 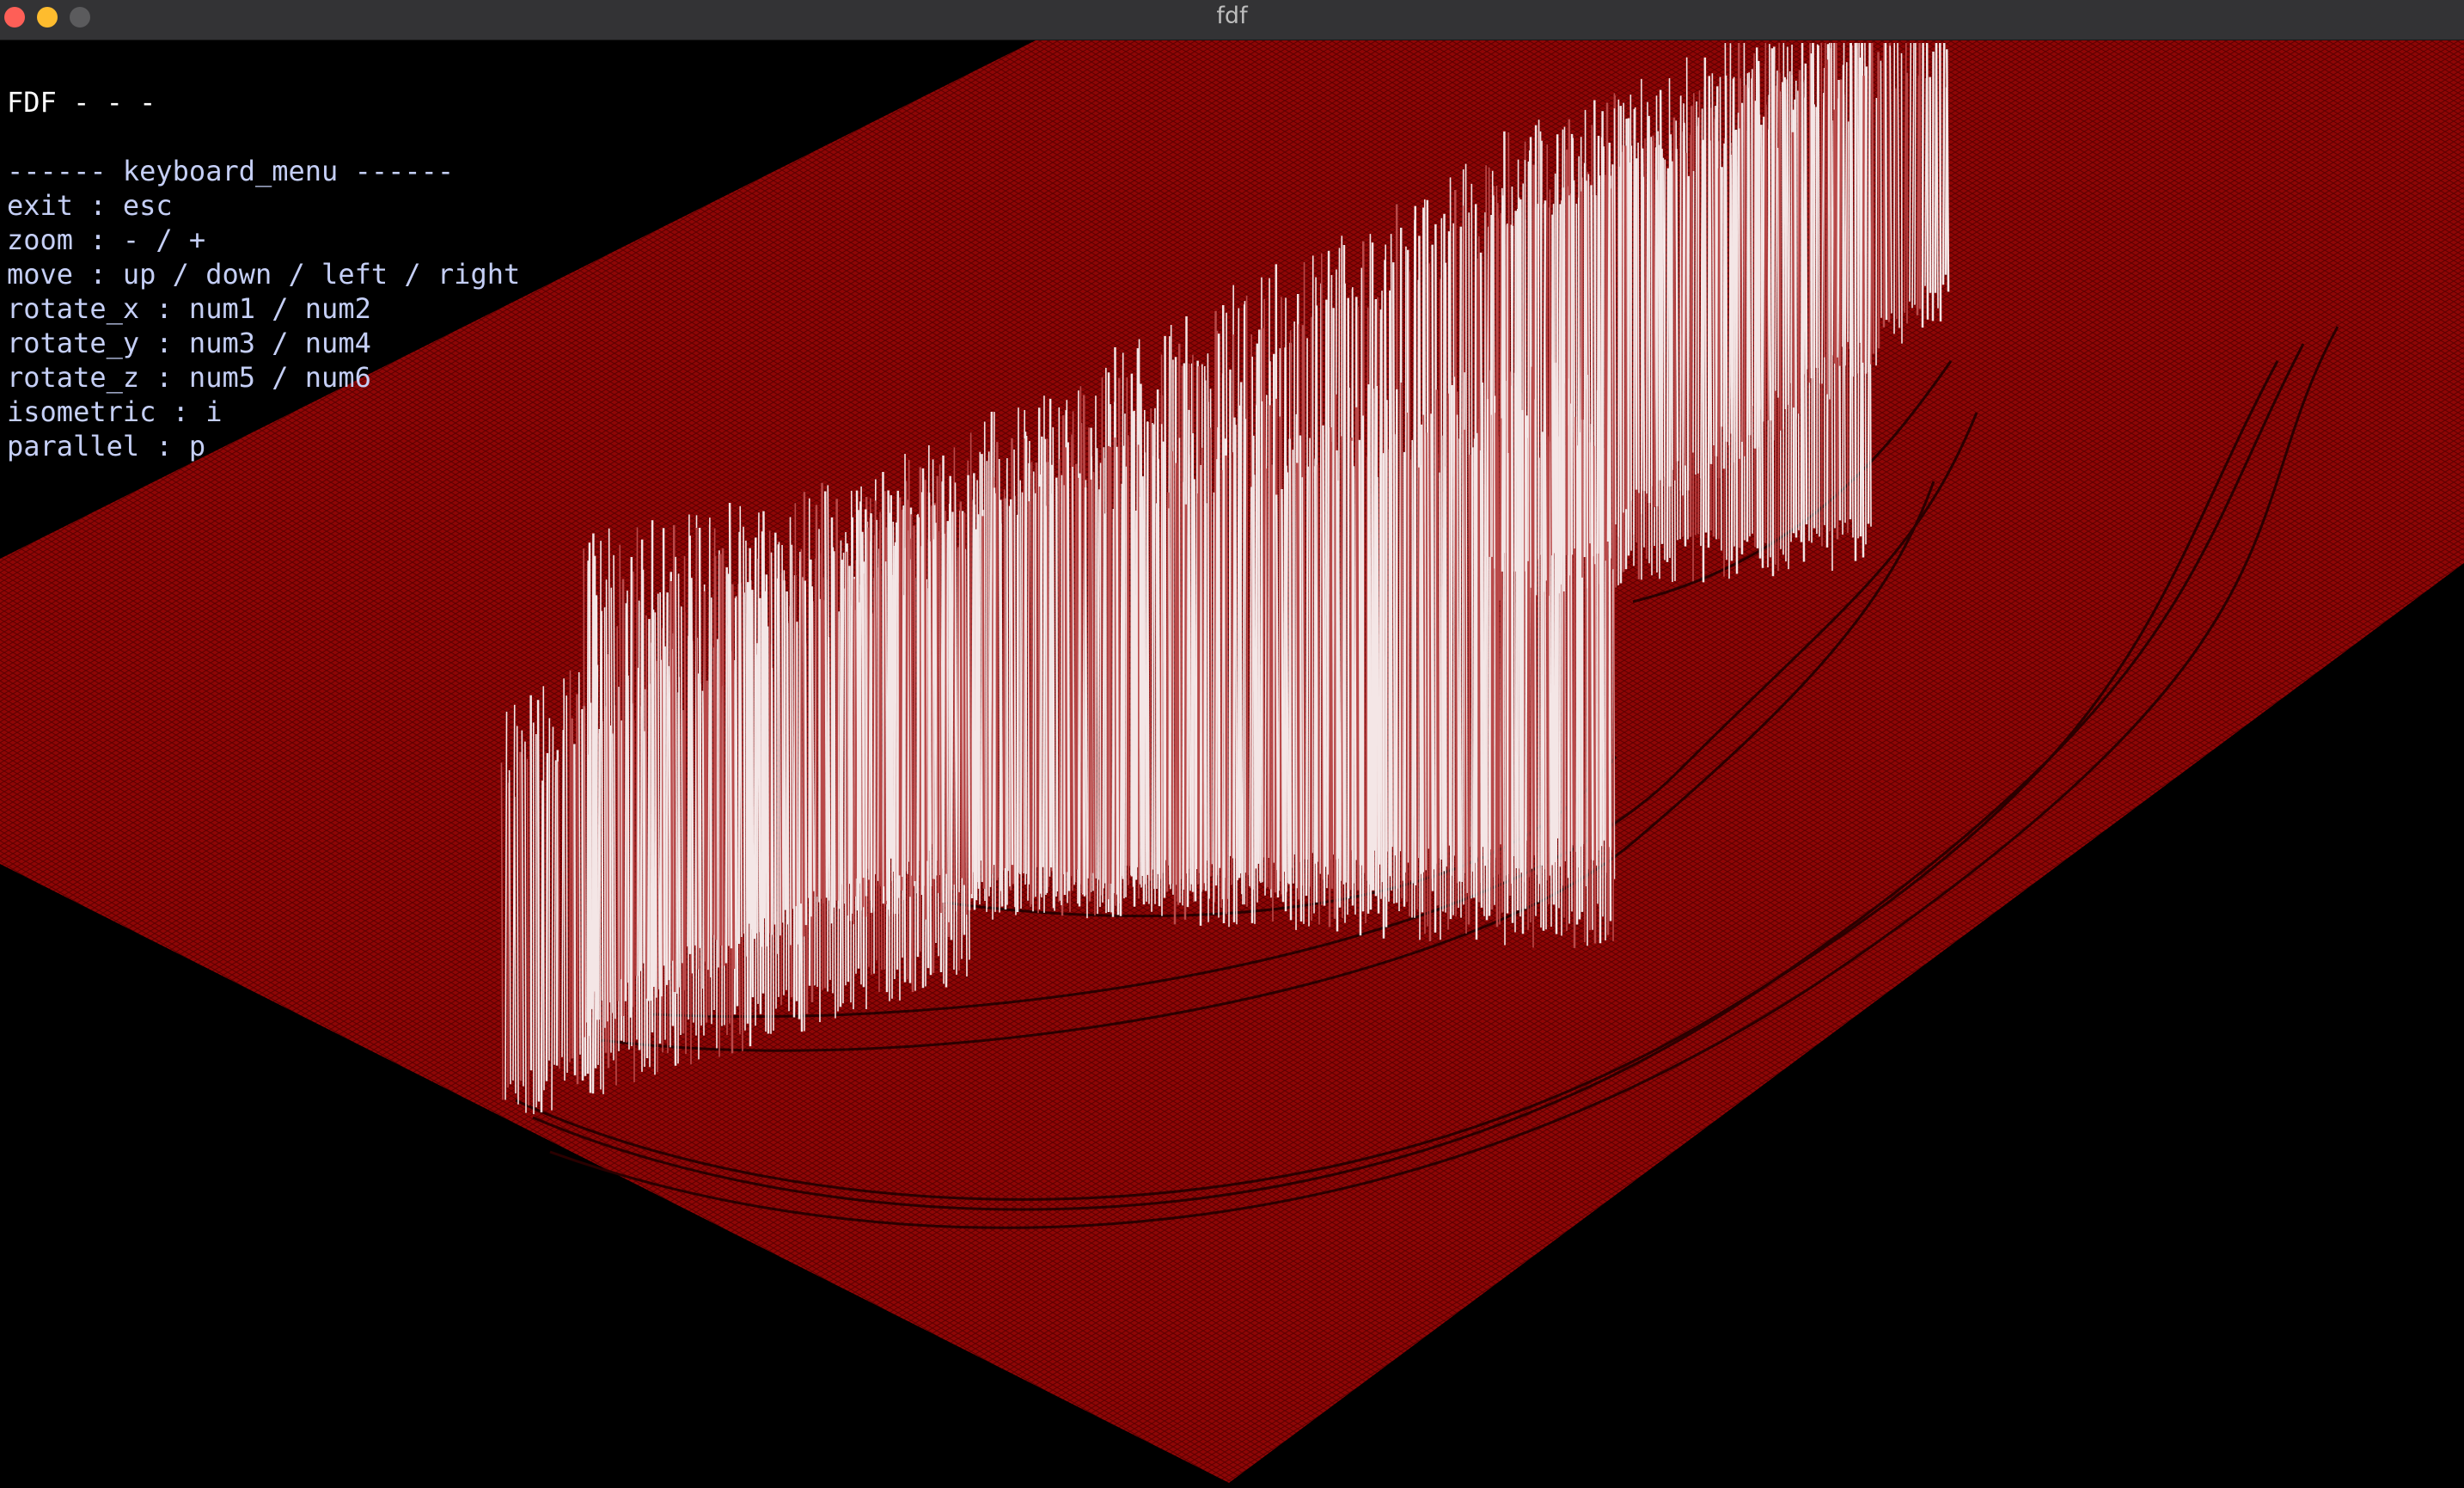 I want to click on menu-line-rotate-z: rotate_z : num5 / num6, so click(x=189, y=377).